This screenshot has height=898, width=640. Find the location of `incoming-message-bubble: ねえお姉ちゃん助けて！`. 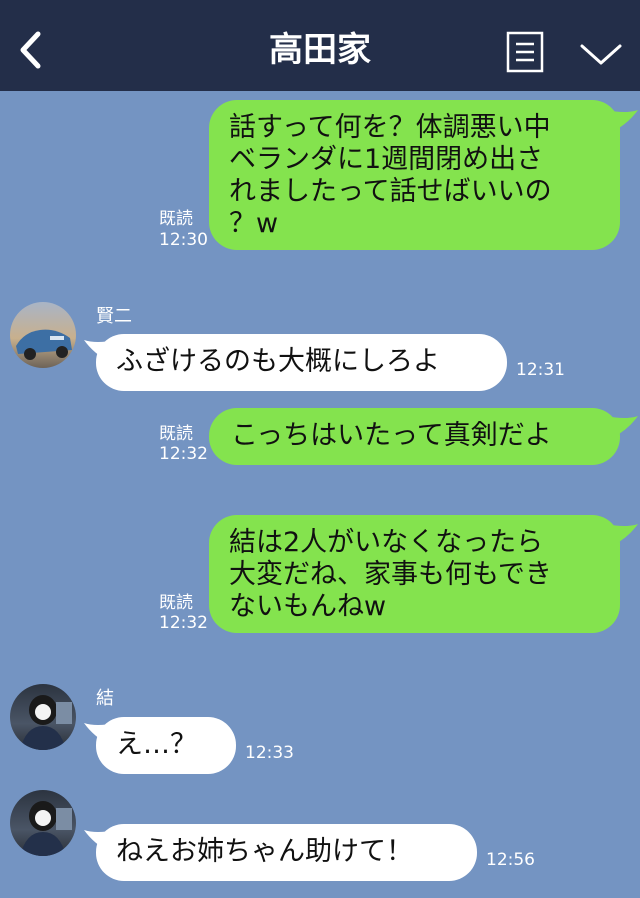

incoming-message-bubble: ねえお姉ちゃん助けて！ is located at coordinates (286, 852).